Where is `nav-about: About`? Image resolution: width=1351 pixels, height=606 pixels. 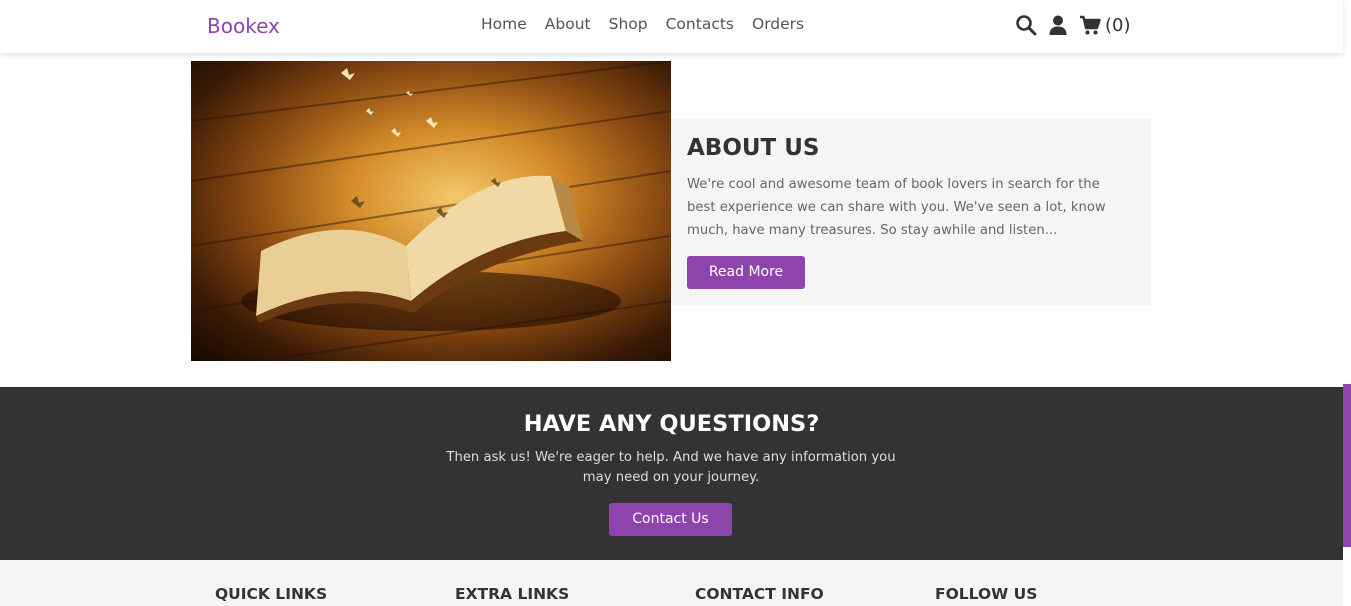 nav-about: About is located at coordinates (568, 24).